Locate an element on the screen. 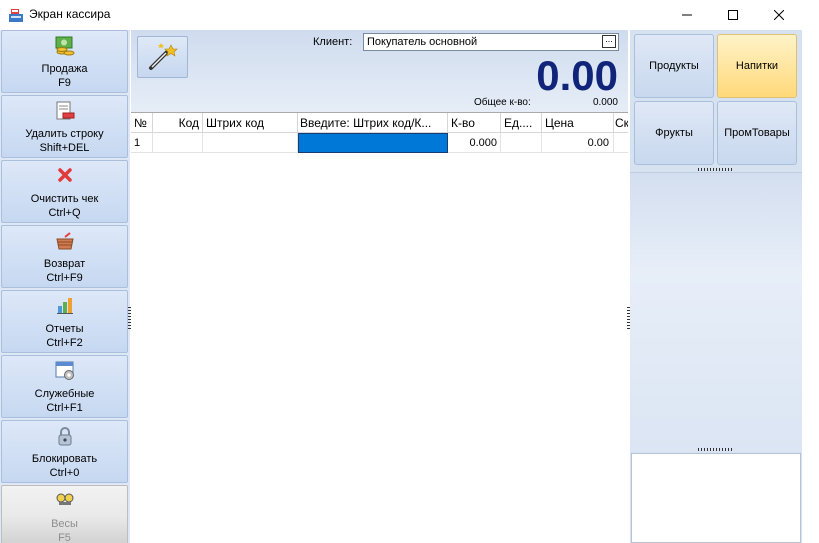  info-box is located at coordinates (716, 498).